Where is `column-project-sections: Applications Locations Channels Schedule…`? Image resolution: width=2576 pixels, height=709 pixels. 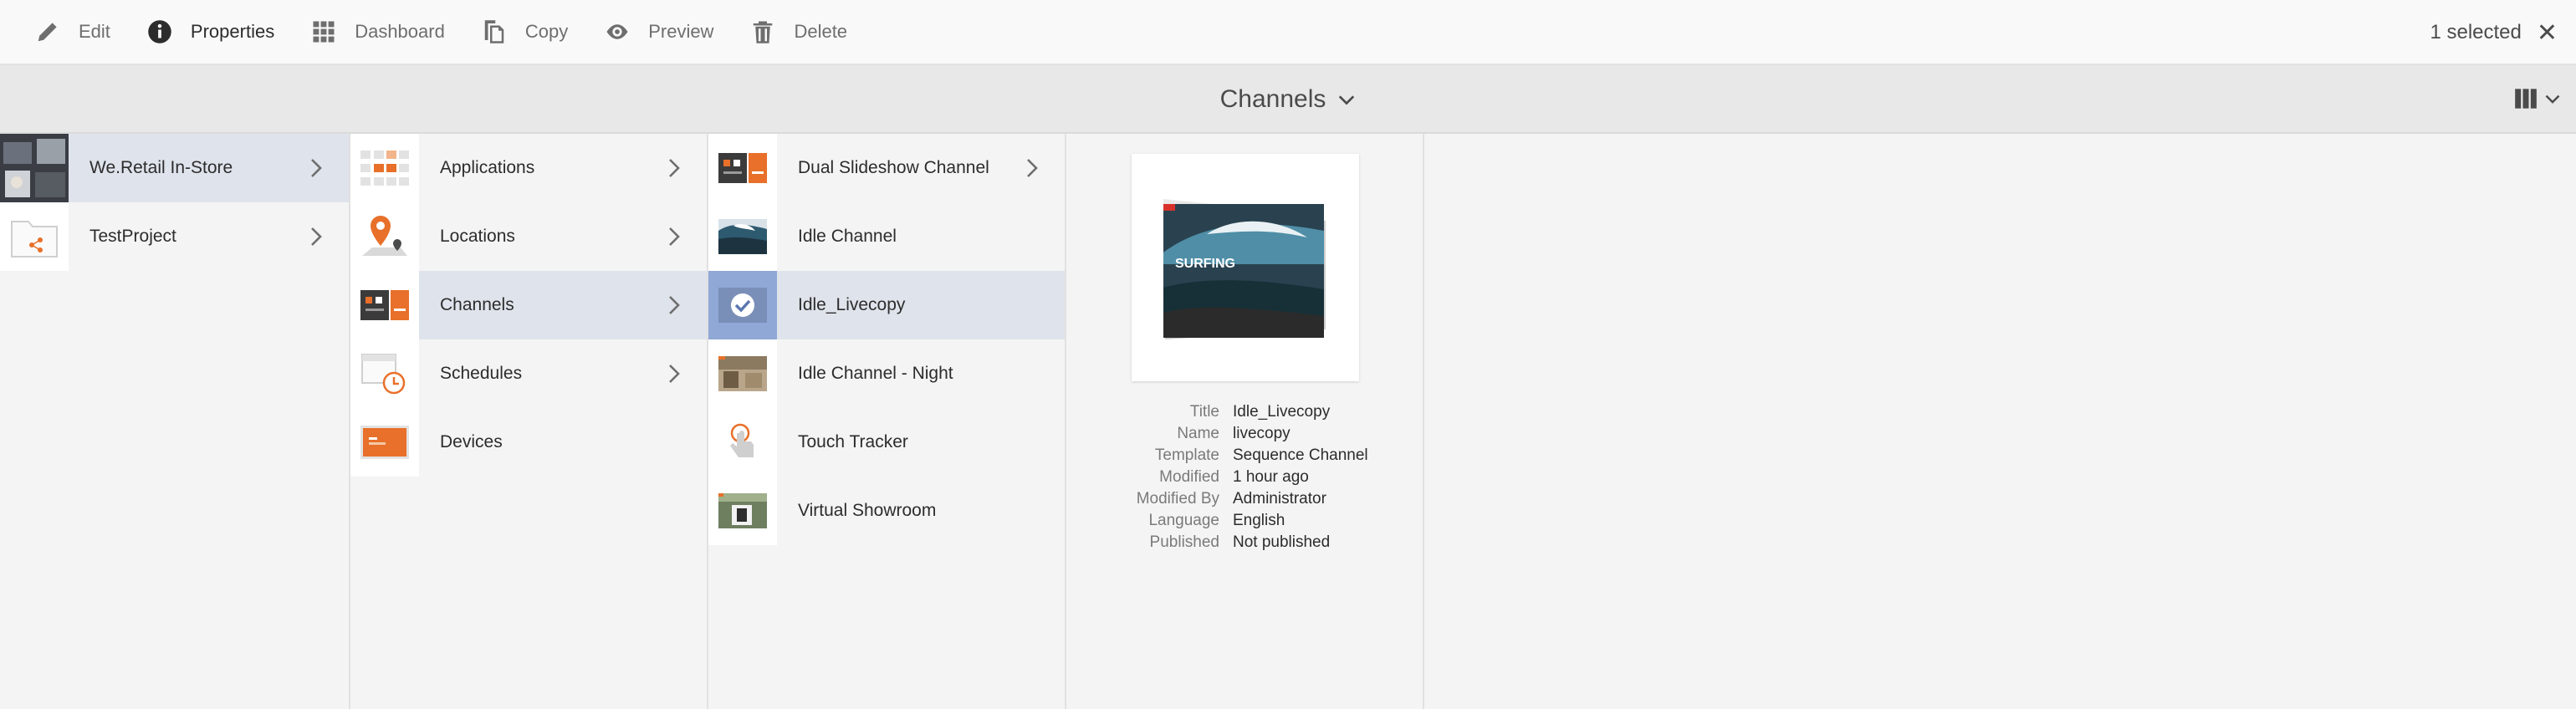
column-project-sections: Applications Locations Channels Schedule… is located at coordinates (529, 421).